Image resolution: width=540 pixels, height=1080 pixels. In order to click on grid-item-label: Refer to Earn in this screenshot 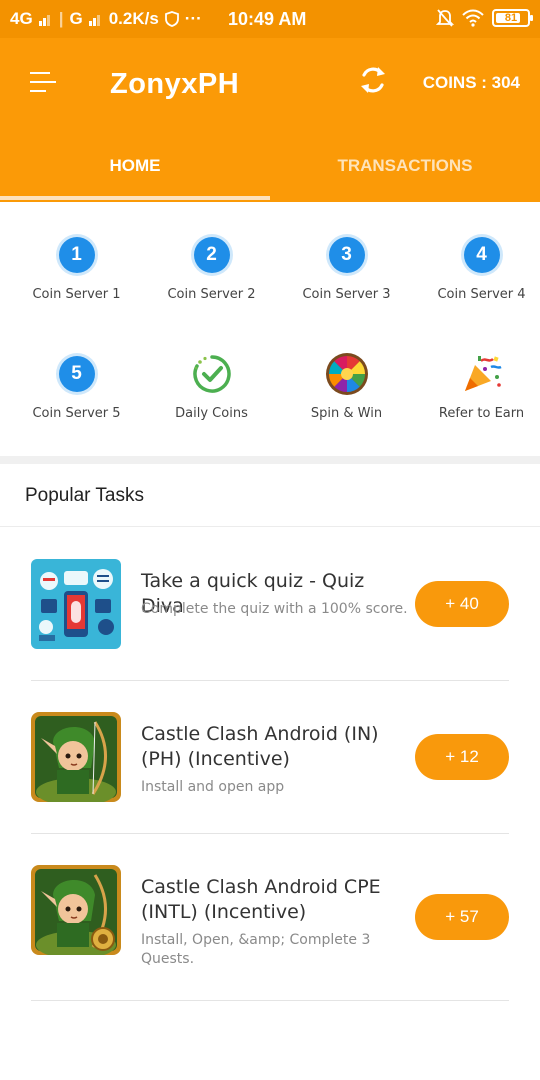, I will do `click(481, 413)`.